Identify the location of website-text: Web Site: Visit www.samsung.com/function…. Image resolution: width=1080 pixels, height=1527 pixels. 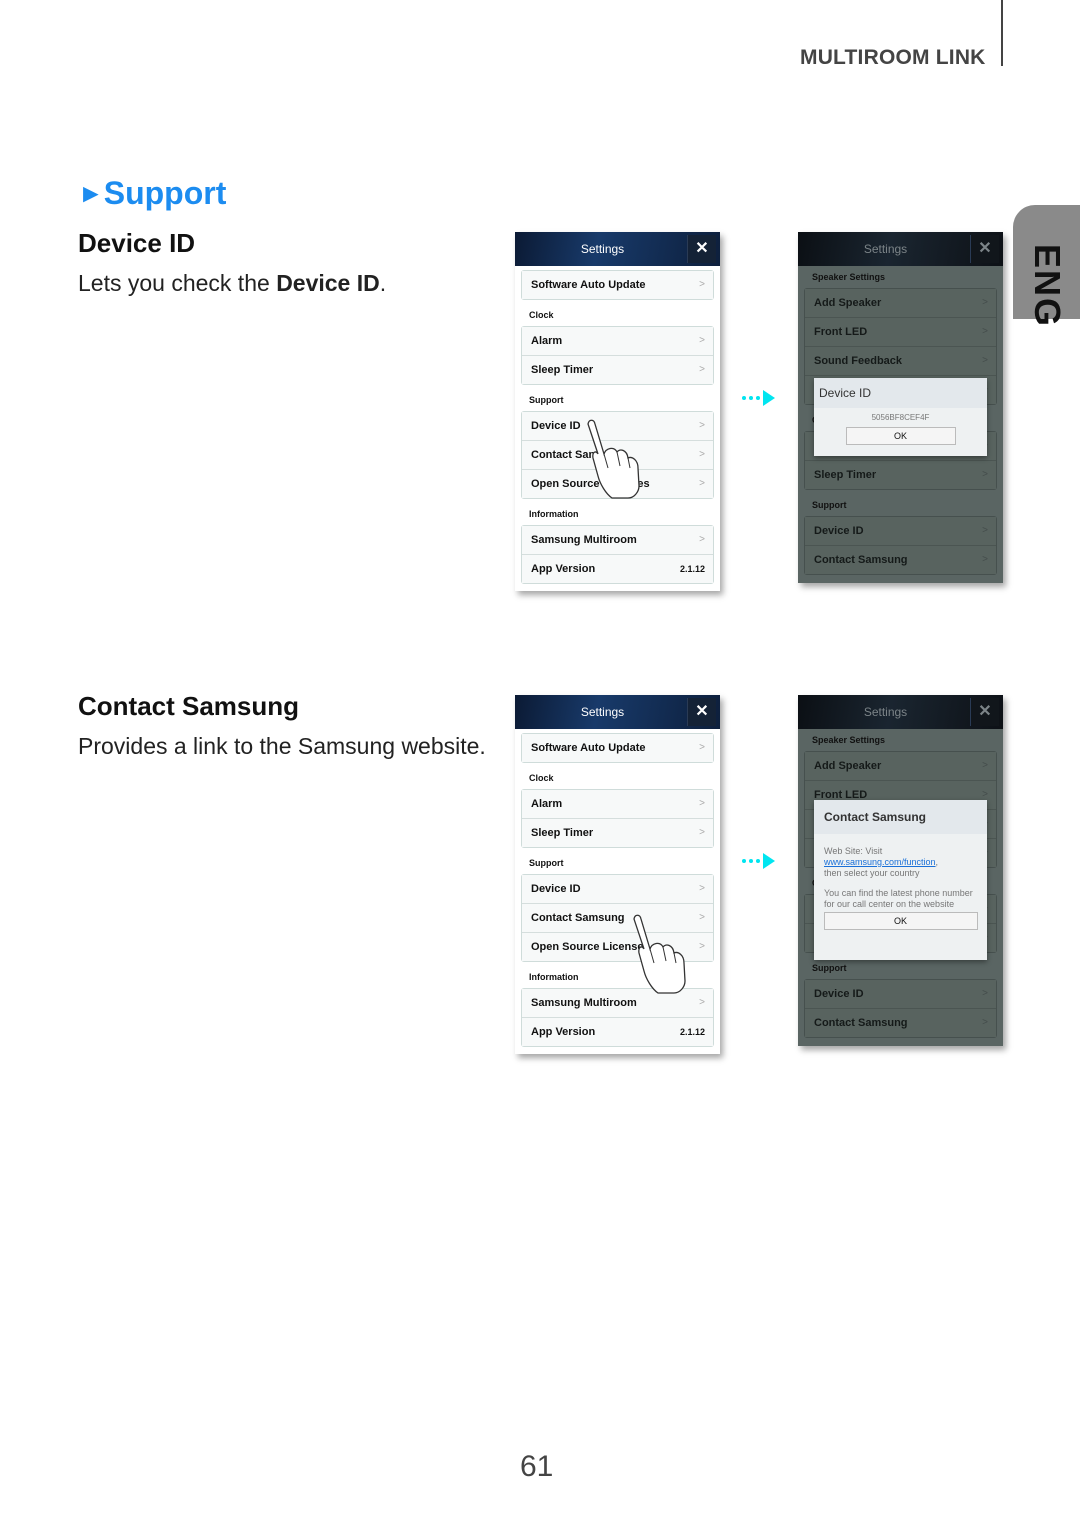
(900, 862).